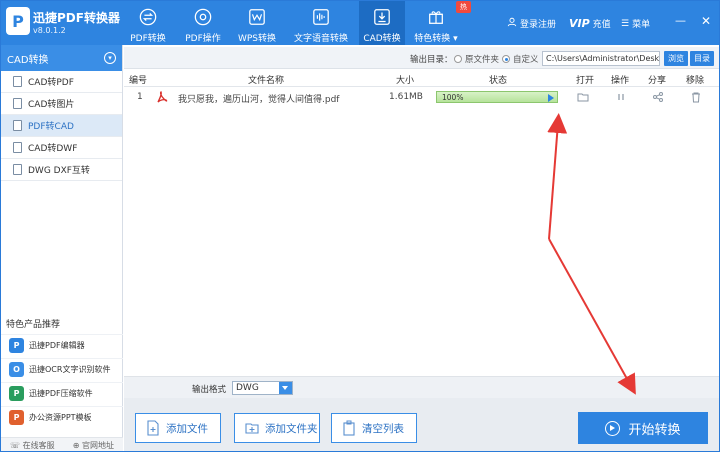  Describe the element at coordinates (506, 59) in the screenshot. I see `radio-checked-icon` at that location.